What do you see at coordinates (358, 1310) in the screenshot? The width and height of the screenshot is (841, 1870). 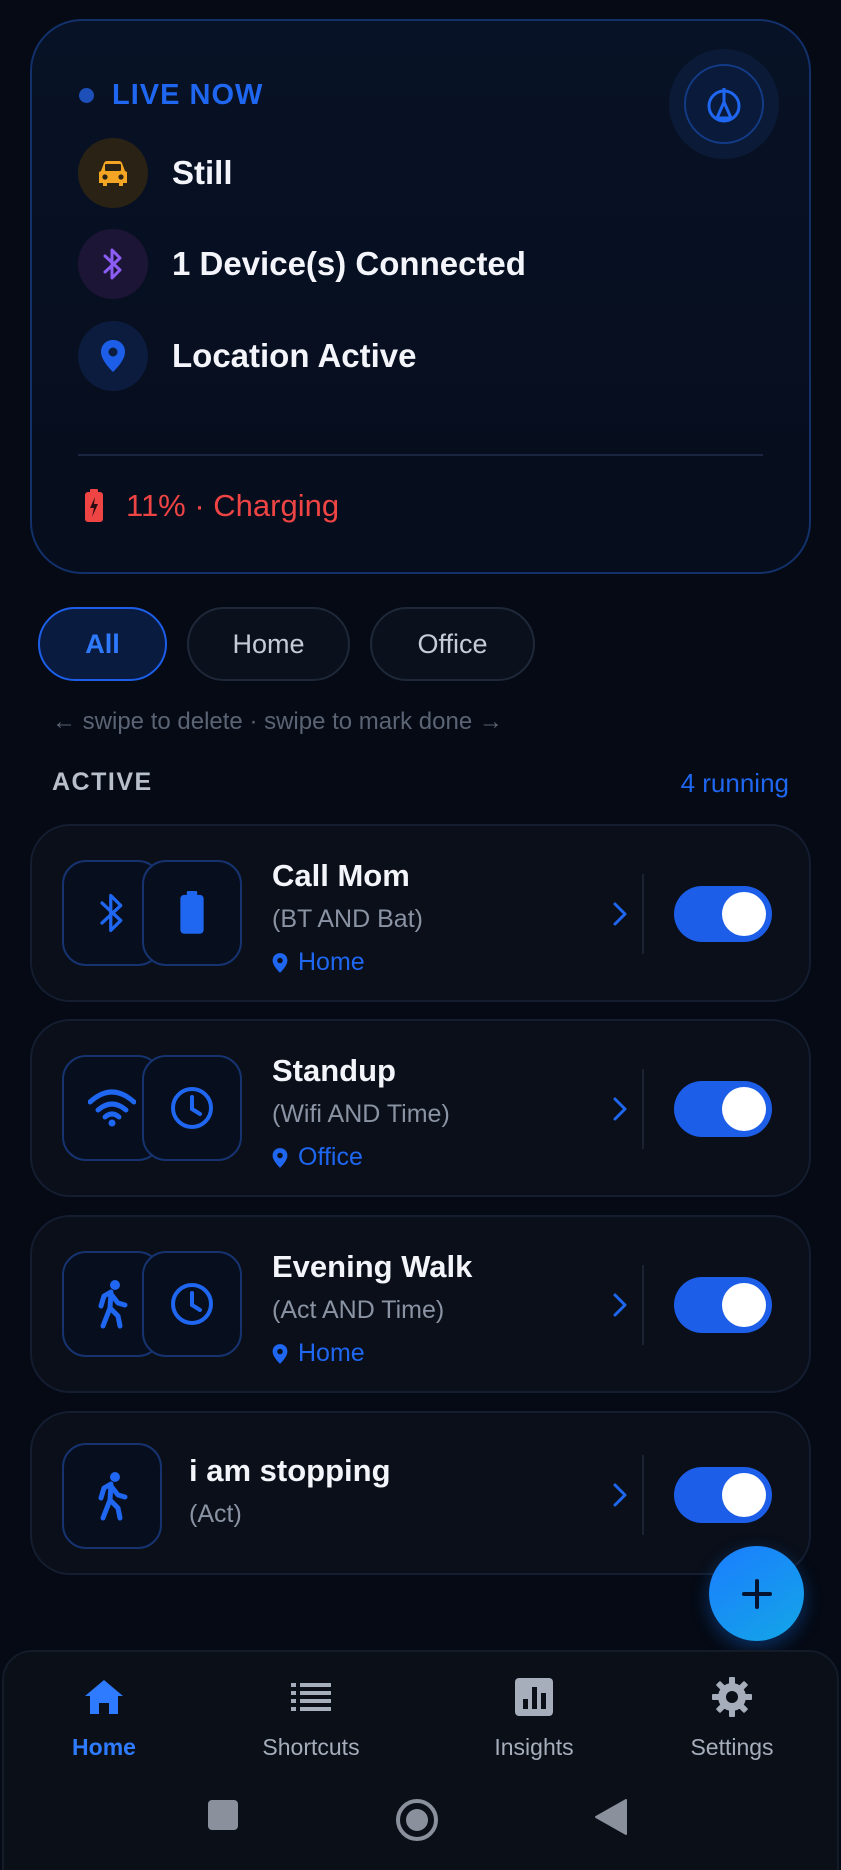 I see `shortcut-condition: (Act AND Time)` at bounding box center [358, 1310].